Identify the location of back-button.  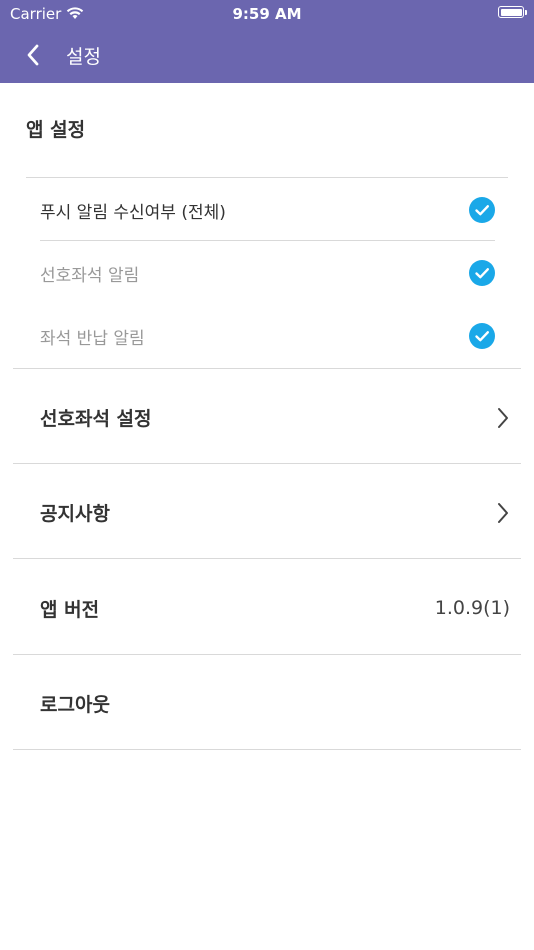
(34, 55).